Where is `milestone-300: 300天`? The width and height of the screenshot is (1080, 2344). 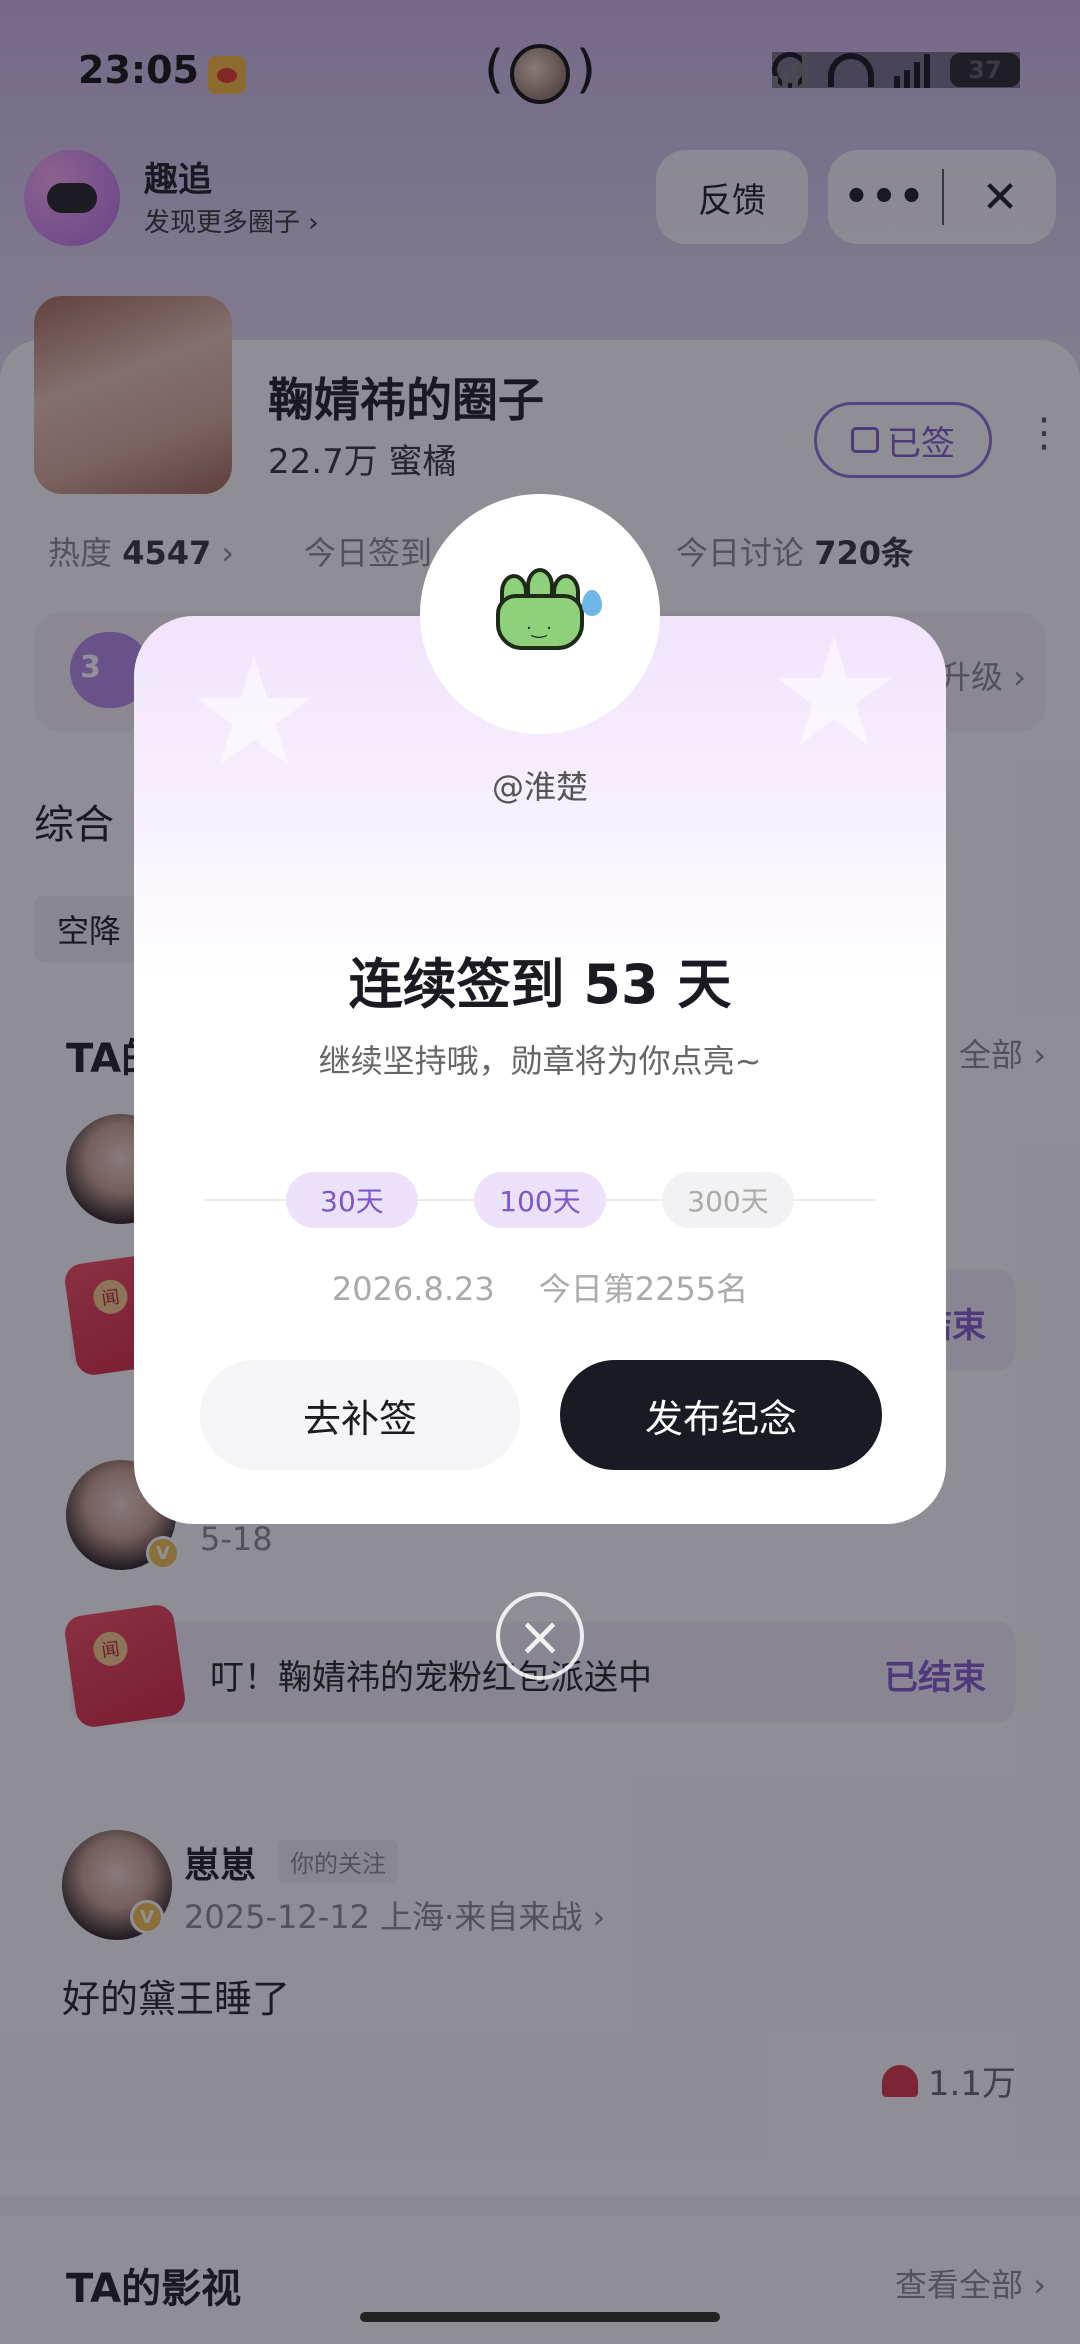
milestone-300: 300天 is located at coordinates (728, 1200).